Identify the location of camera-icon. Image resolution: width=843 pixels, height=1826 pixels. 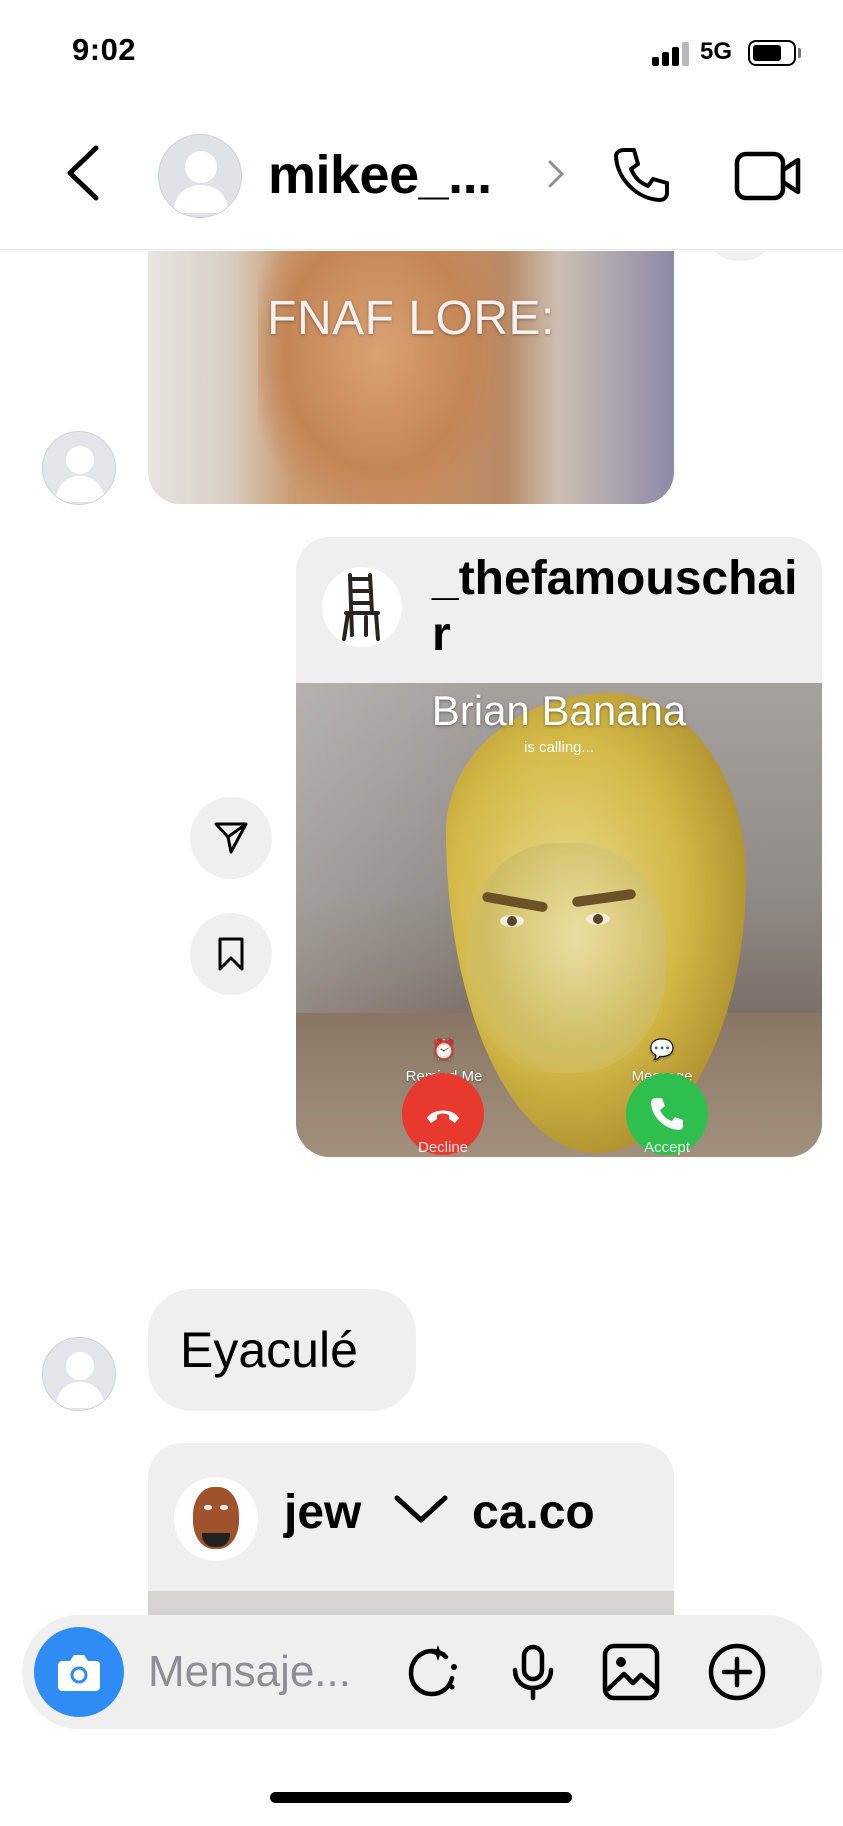
(79, 1673).